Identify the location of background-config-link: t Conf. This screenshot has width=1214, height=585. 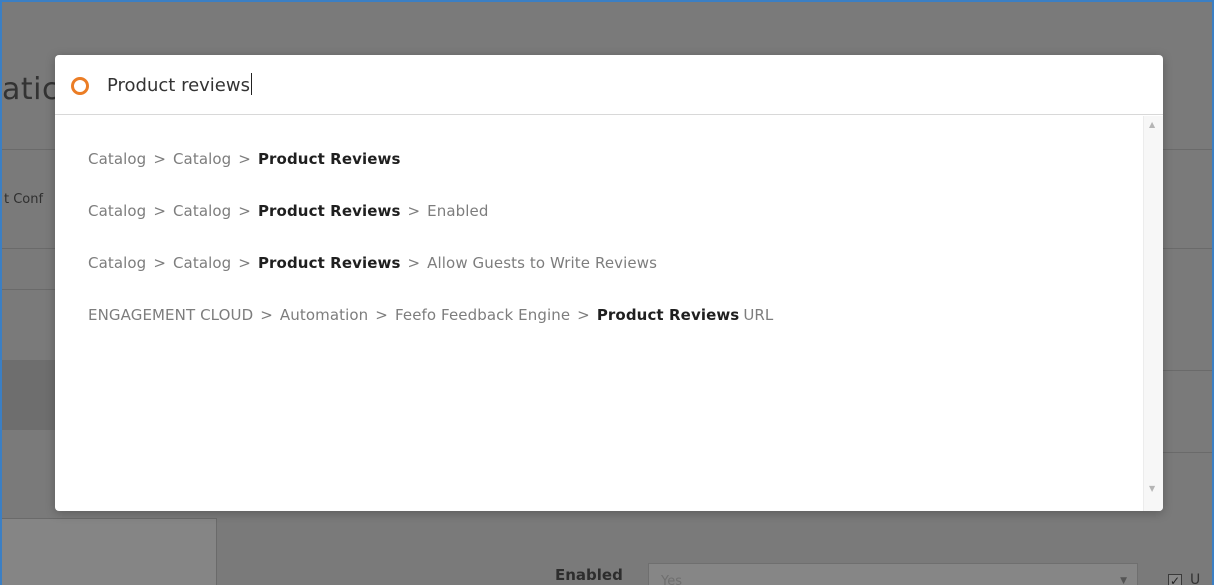
(24, 199).